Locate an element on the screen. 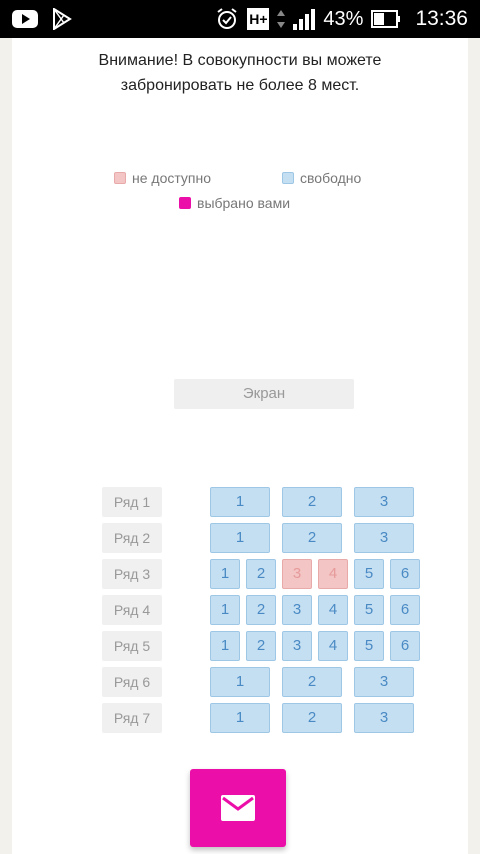 Image resolution: width=480 pixels, height=854 pixels. status-bar: H+ 43% 13:36 is located at coordinates (240, 19).